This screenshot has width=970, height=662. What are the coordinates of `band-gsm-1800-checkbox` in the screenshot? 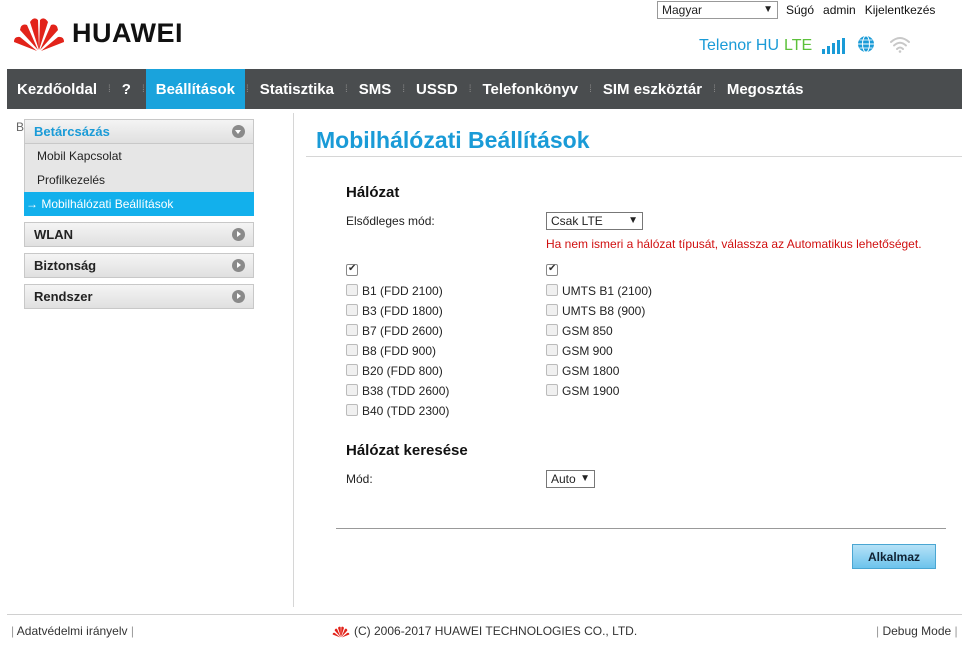 It's located at (552, 370).